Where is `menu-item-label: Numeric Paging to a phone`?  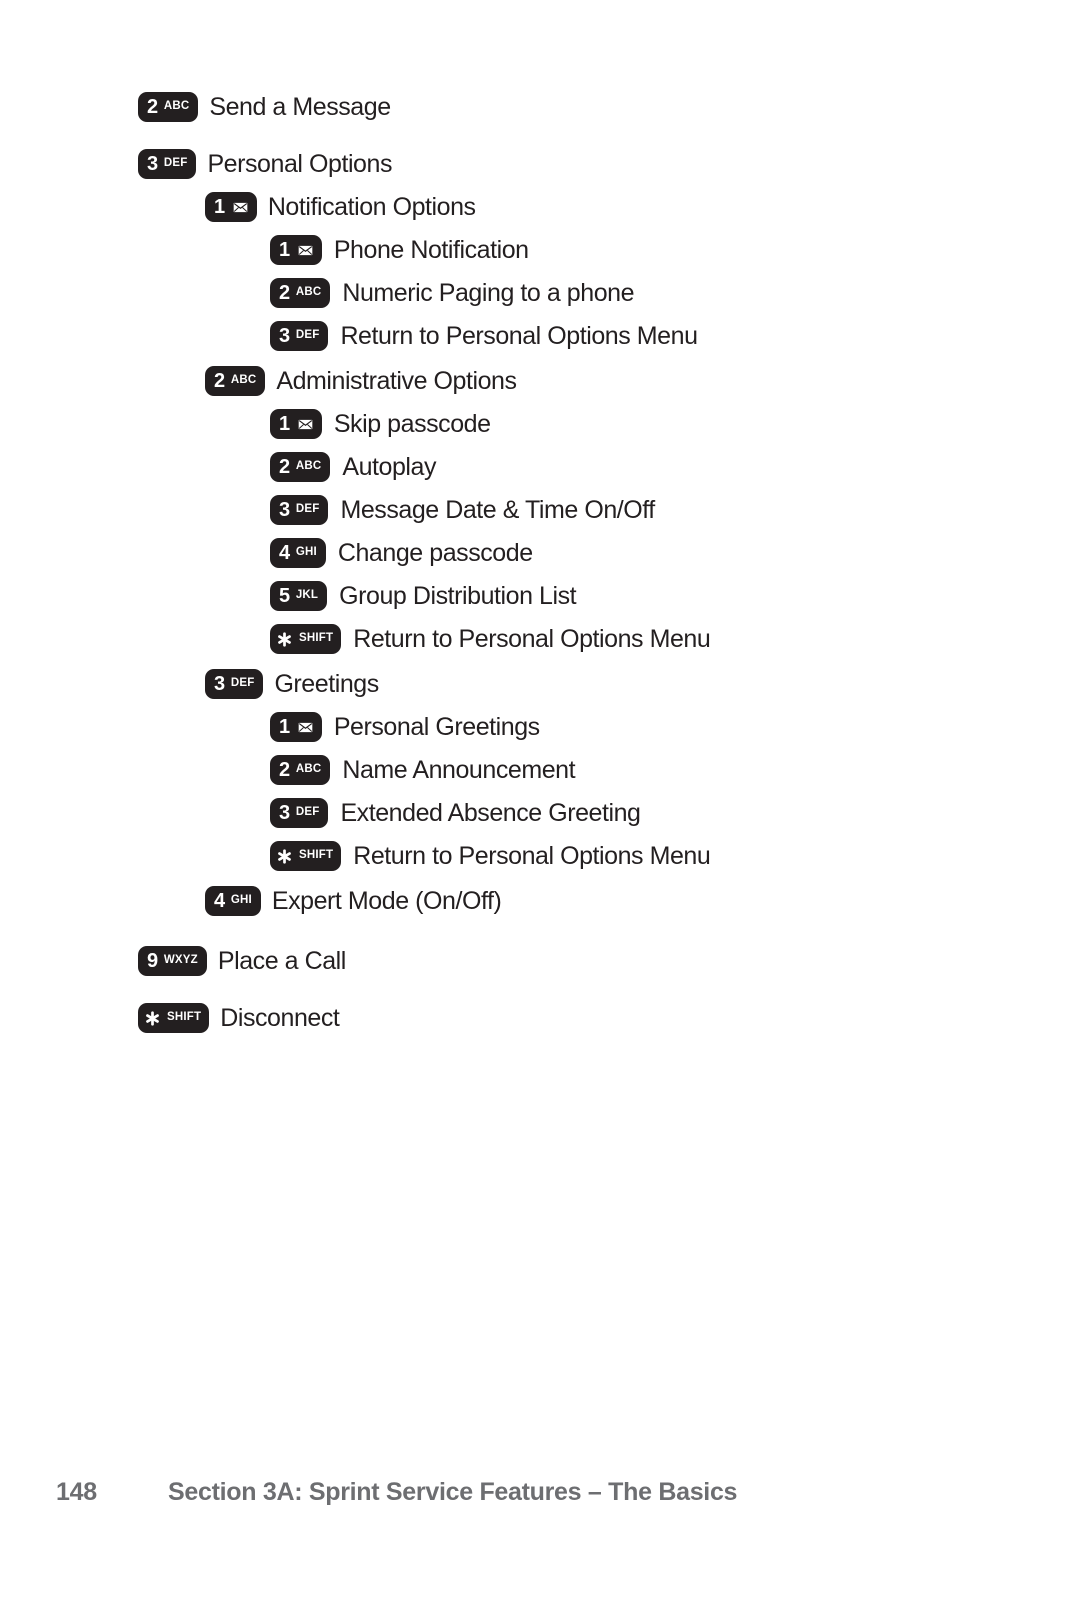
menu-item-label: Numeric Paging to a phone is located at coordinates (488, 293).